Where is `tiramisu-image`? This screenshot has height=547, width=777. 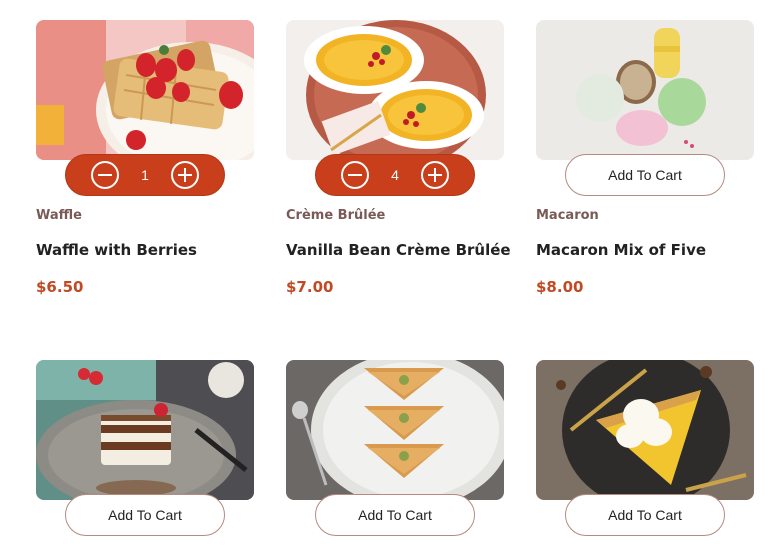
tiramisu-image is located at coordinates (145, 430).